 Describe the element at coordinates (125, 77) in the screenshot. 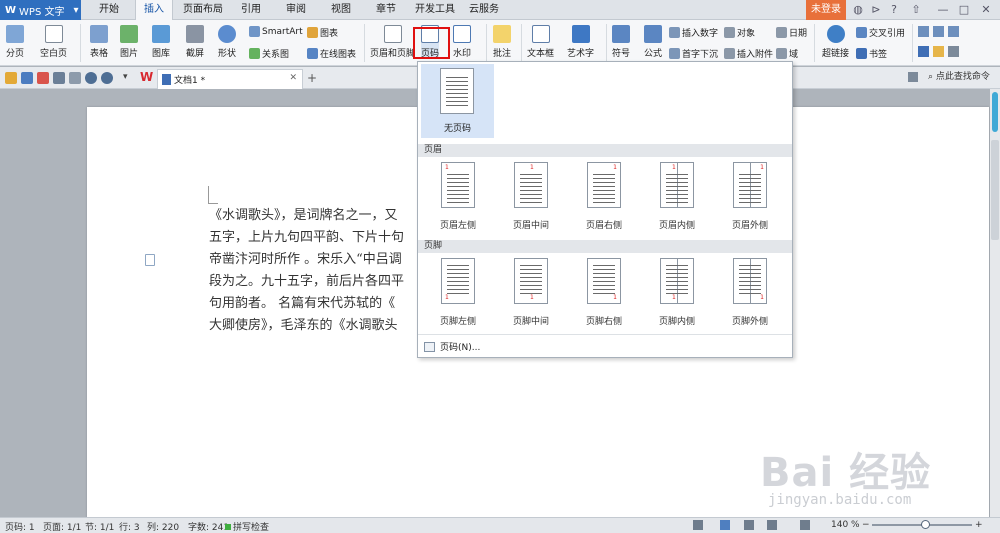

I see `chevron-down-icon: ▾` at that location.